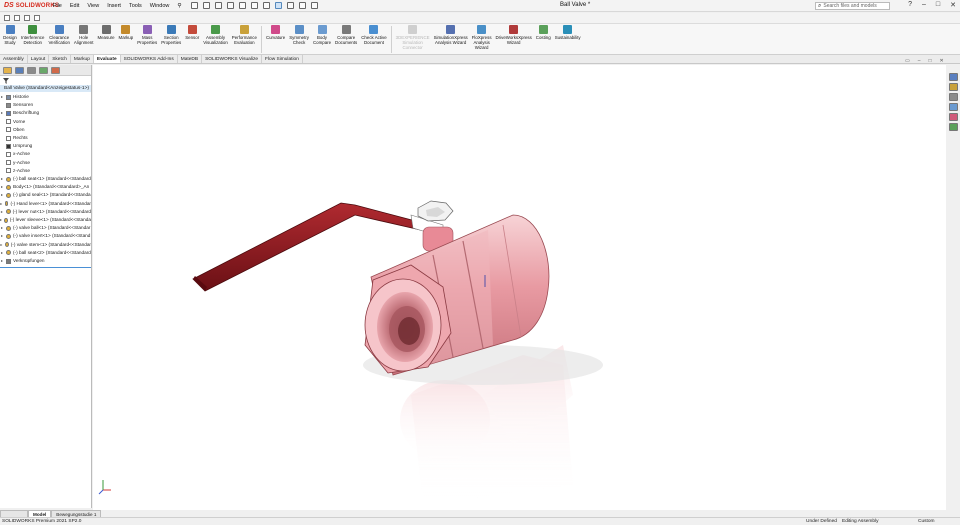  I want to click on compare-documents-button: Compare Documents, so click(346, 34).